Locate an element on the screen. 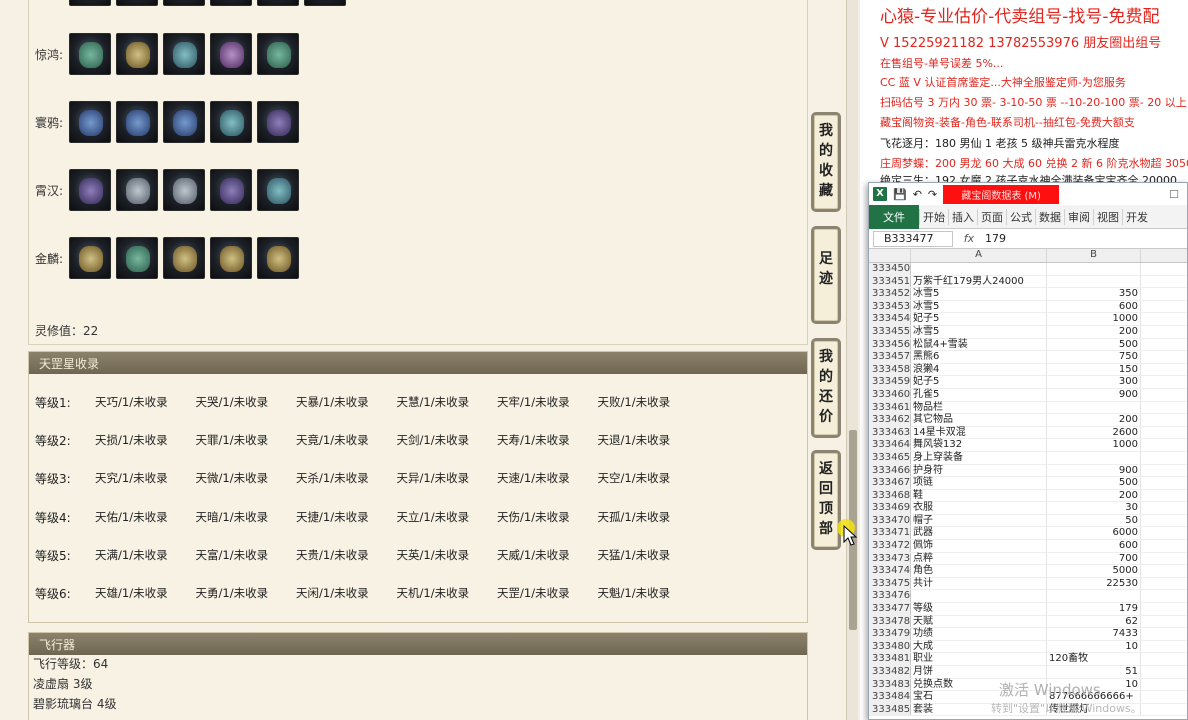 This screenshot has height=720, width=1188. row-number: 333464 is located at coordinates (890, 445).